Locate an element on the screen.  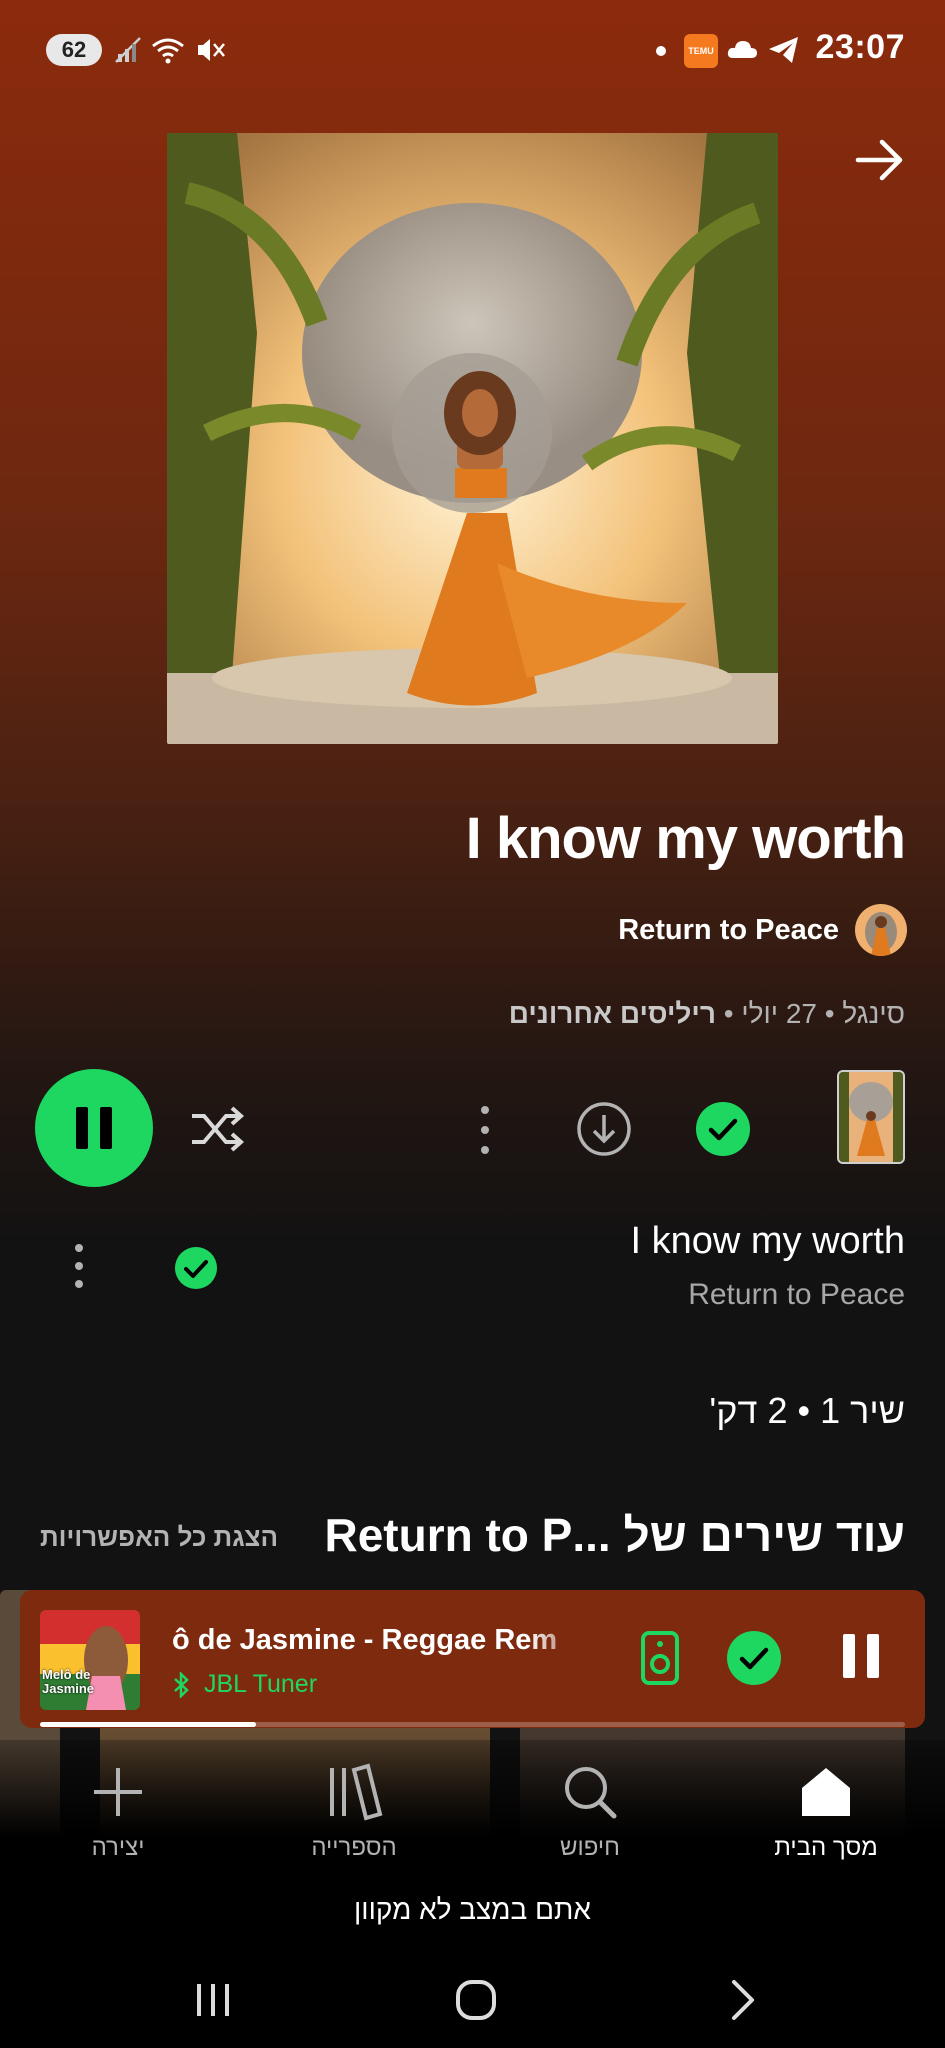
song-title: I know my worth is located at coordinates (685, 838).